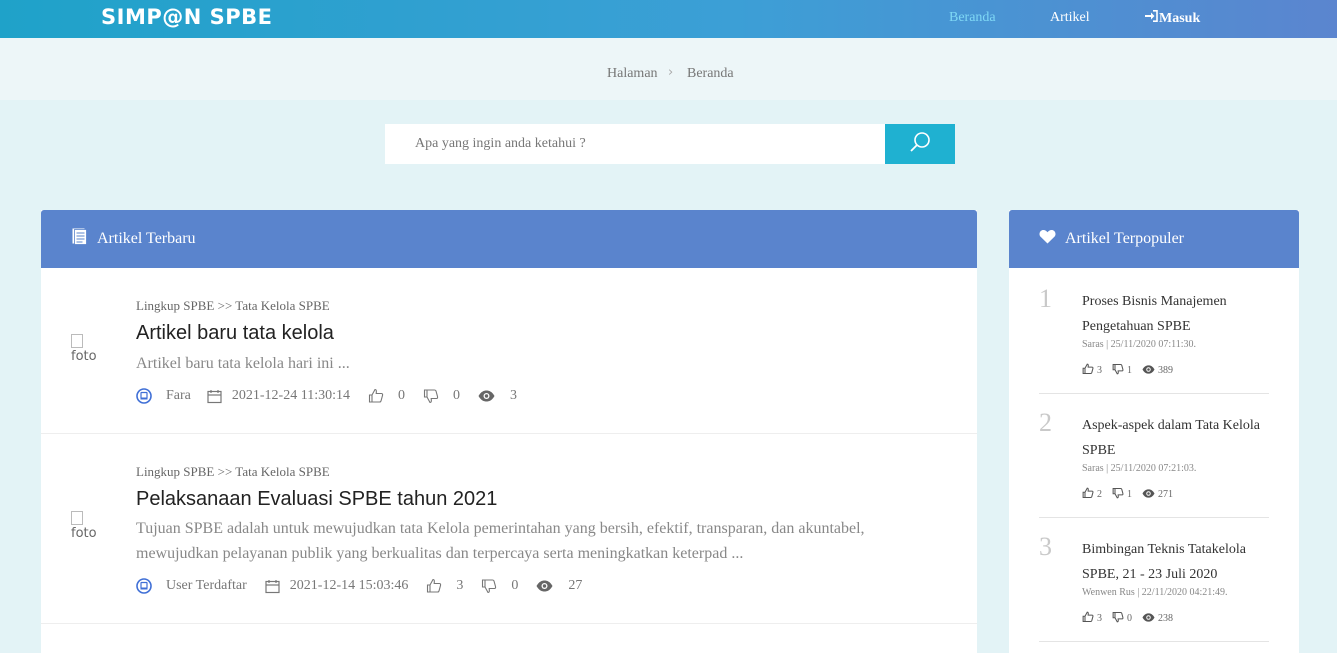 The height and width of the screenshot is (653, 1337). I want to click on search-input, so click(635, 144).